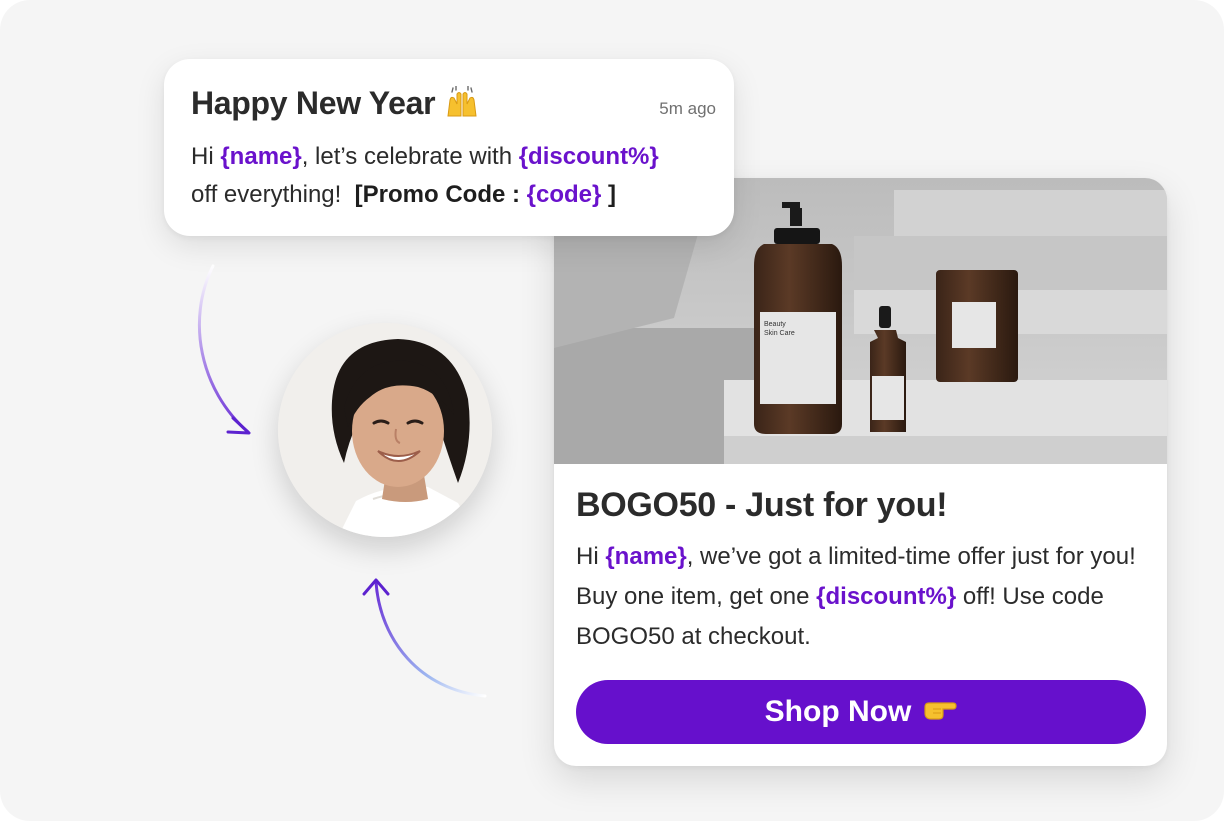 The width and height of the screenshot is (1224, 821). What do you see at coordinates (410, 156) in the screenshot?
I see `text-segment: , let’s celebrate with` at bounding box center [410, 156].